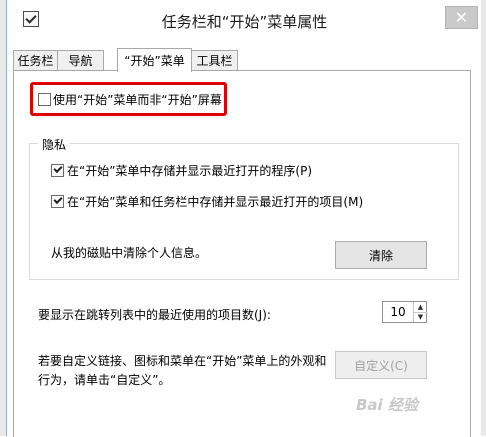 The width and height of the screenshot is (486, 437). Describe the element at coordinates (57, 170) in the screenshot. I see `store-recent-programs-checkbox` at that location.